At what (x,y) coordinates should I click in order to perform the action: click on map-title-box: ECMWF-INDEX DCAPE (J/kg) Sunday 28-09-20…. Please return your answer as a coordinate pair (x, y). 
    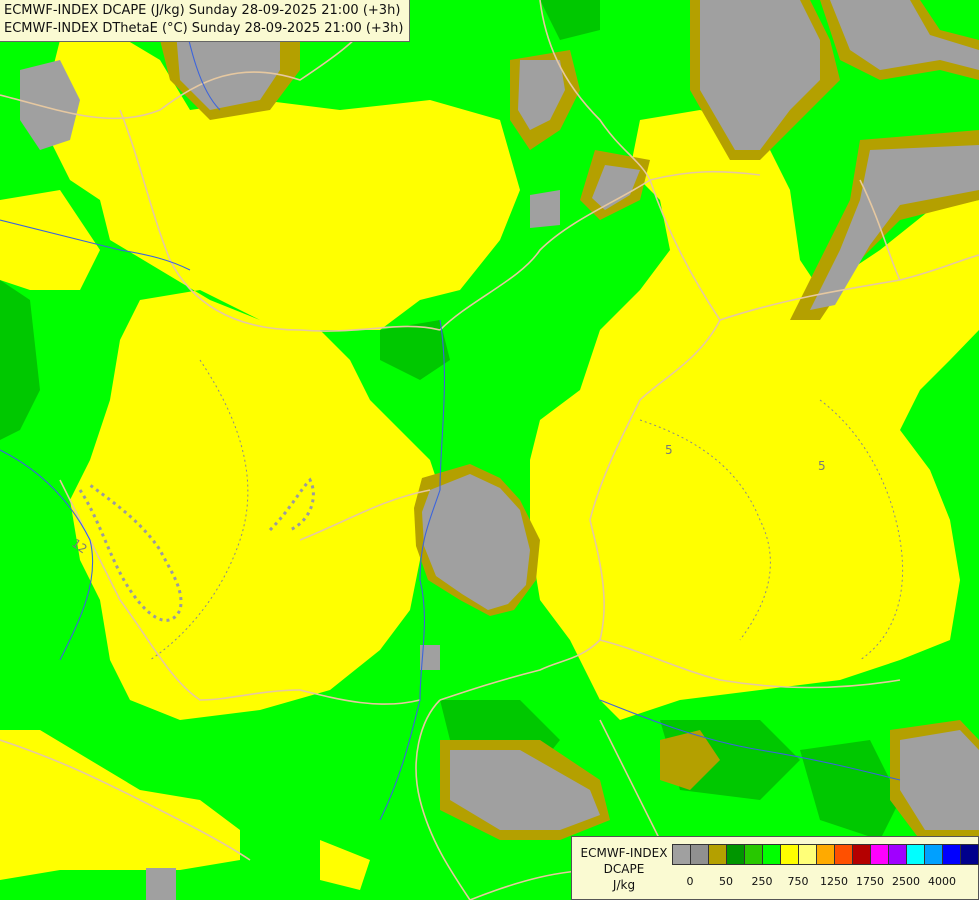
    Looking at the image, I should click on (205, 21).